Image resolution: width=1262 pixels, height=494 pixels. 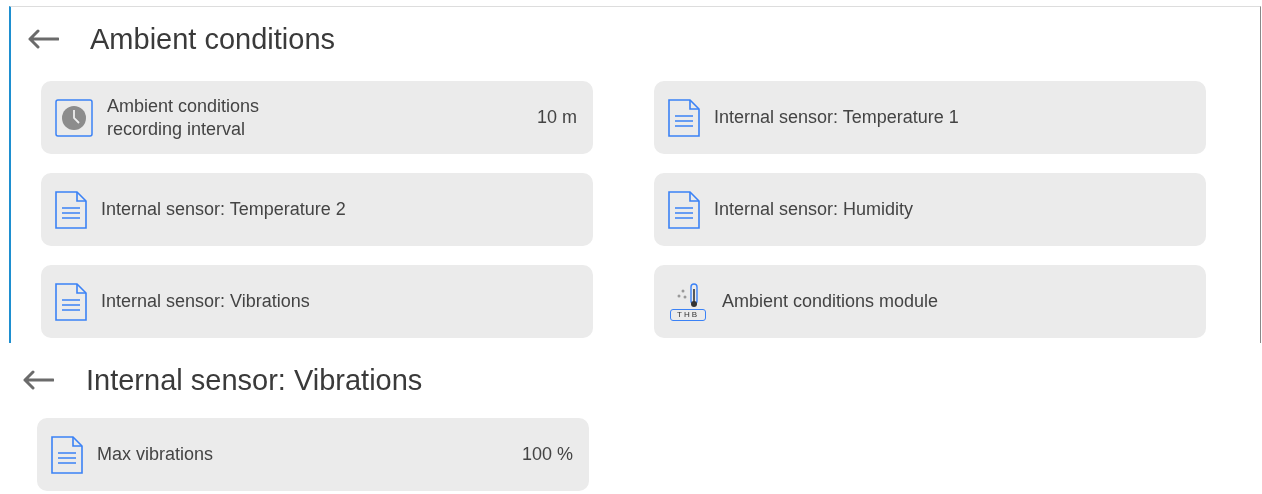 I want to click on menu-item: Internal sensor: Vibrations, so click(x=317, y=301).